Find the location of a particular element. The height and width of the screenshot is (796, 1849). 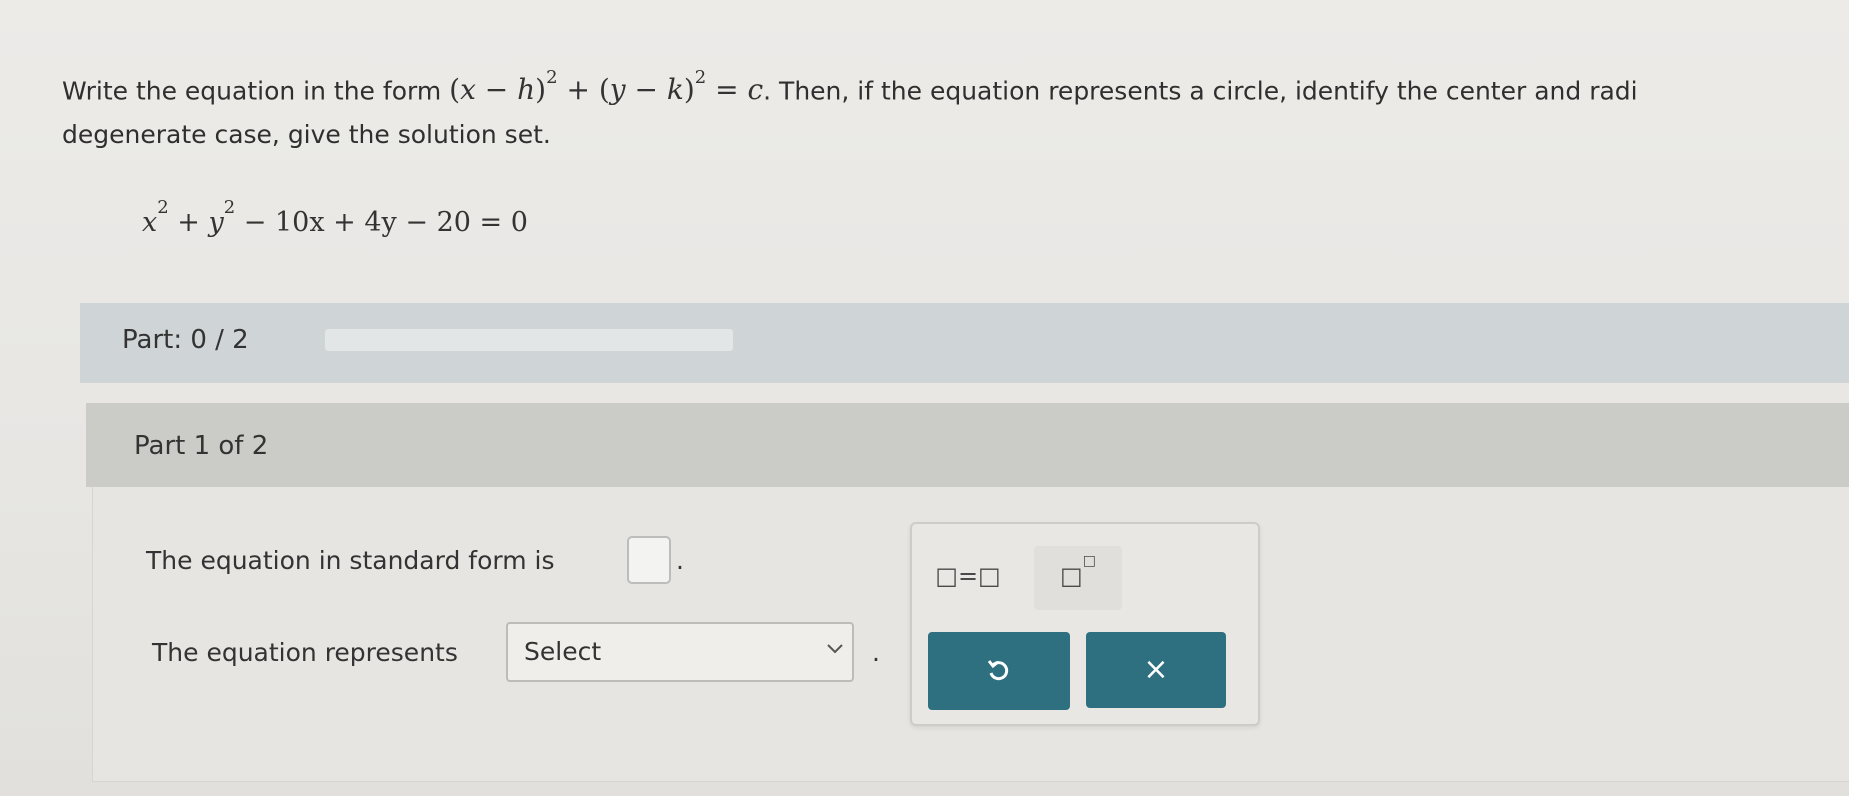

exponent-template-icon: □□ is located at coordinates (1078, 571).